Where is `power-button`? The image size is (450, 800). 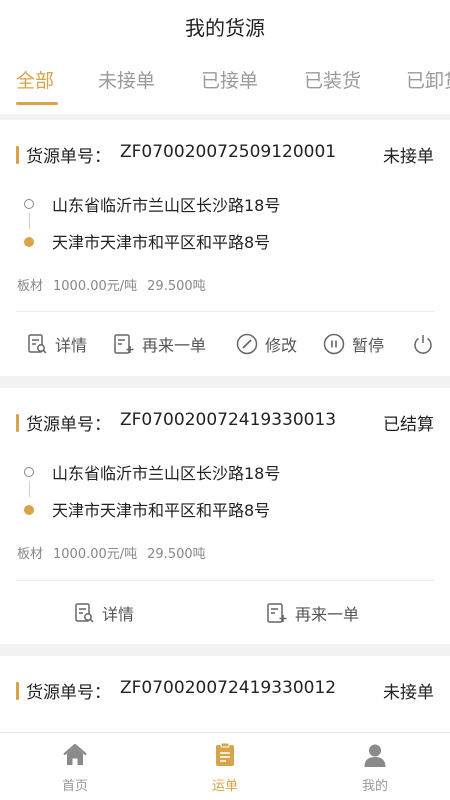
power-button is located at coordinates (426, 344).